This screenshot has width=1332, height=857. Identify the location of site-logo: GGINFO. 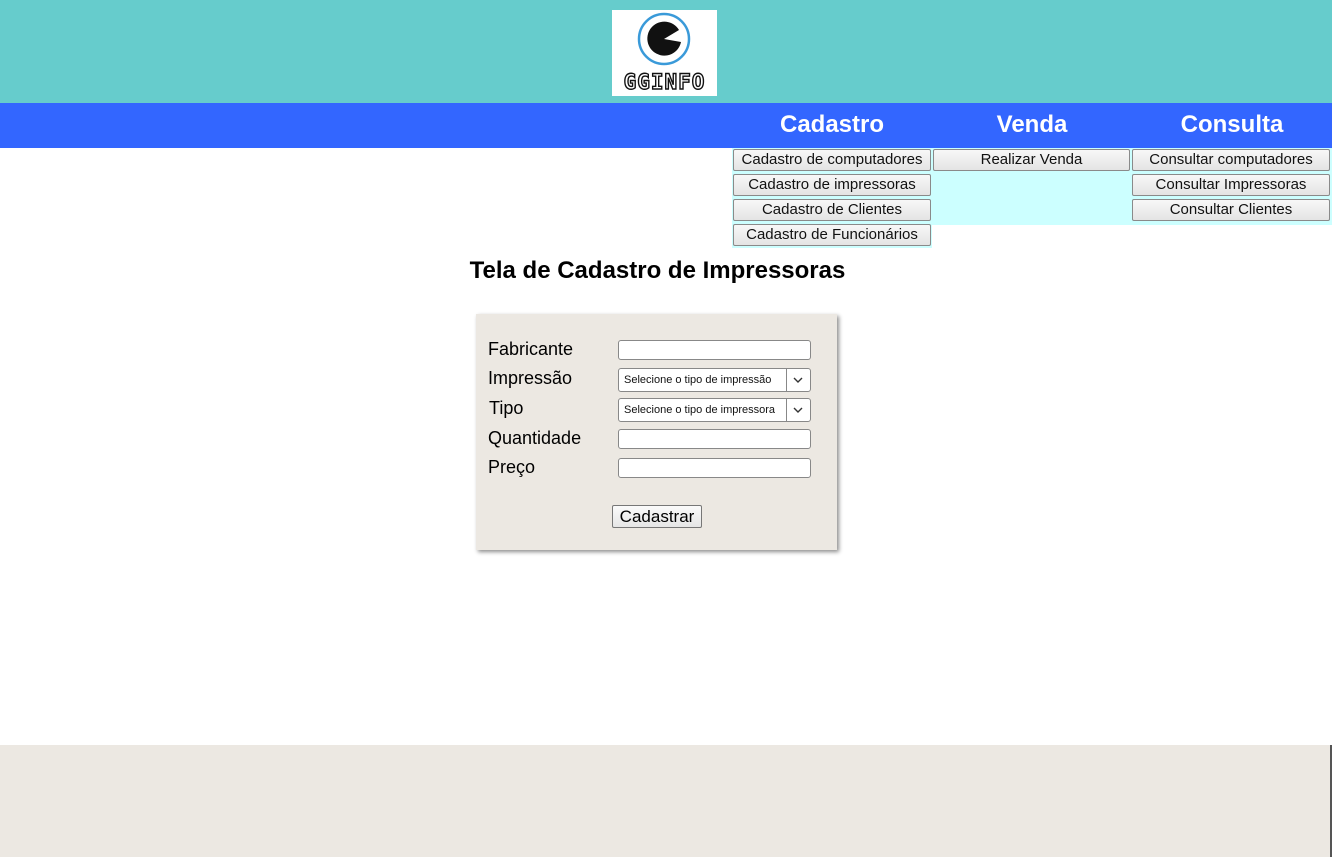
(664, 53).